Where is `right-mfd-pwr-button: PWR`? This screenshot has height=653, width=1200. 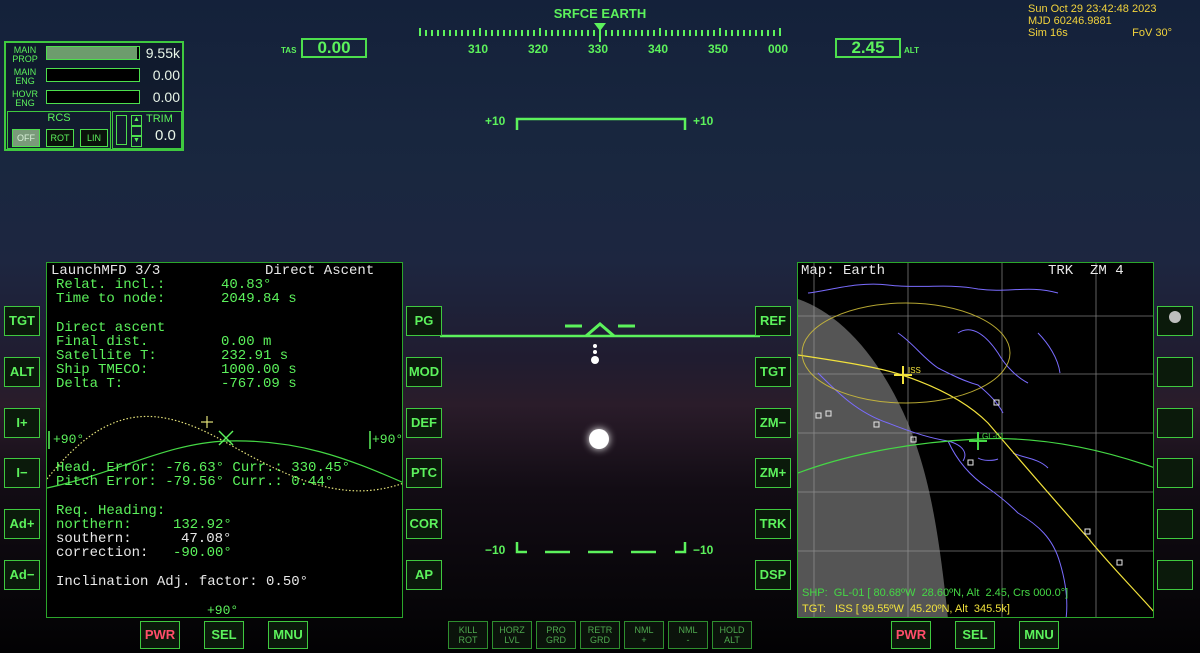 right-mfd-pwr-button: PWR is located at coordinates (911, 635).